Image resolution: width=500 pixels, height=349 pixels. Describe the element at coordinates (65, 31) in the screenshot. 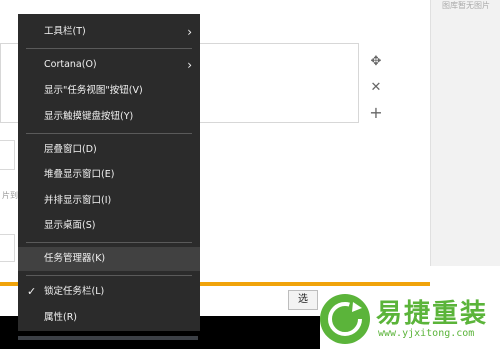

I see `menu-item-label: 工具栏(T)` at that location.